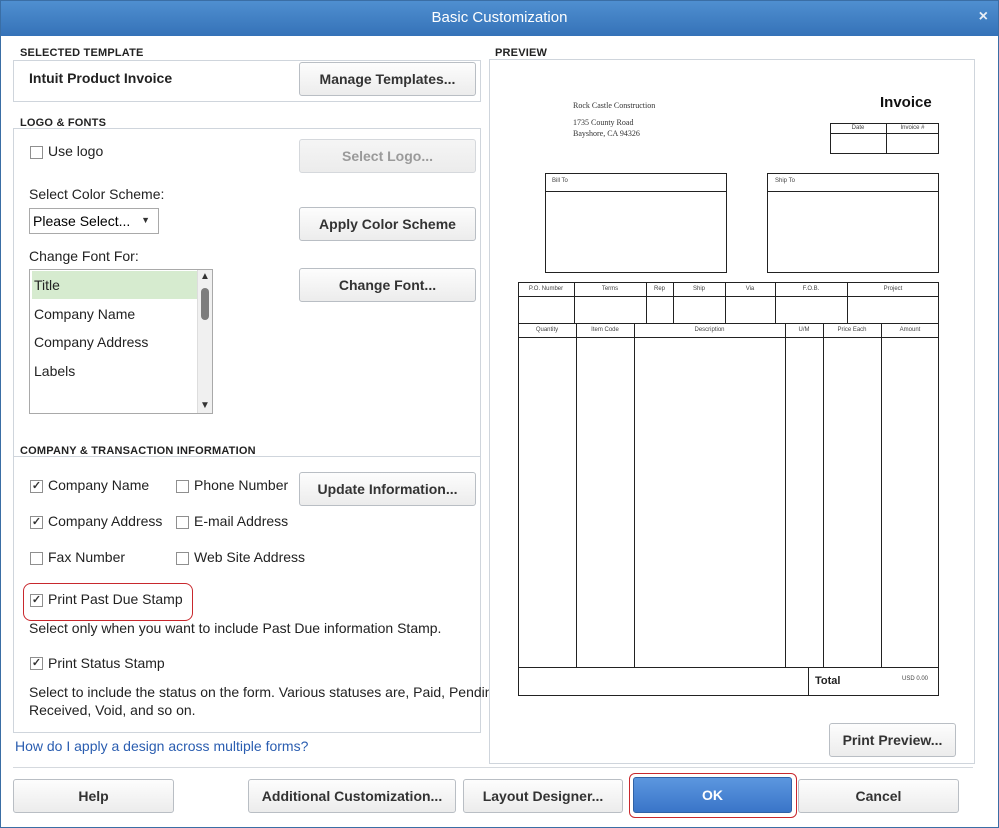 This screenshot has width=999, height=828. I want to click on use-logo-label: Use logo, so click(76, 151).